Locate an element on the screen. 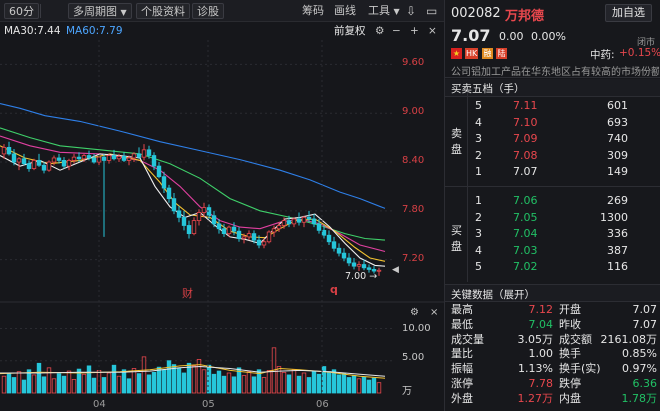 This screenshot has height=411, width=660. stock-name: 万邦德 is located at coordinates (525, 16).